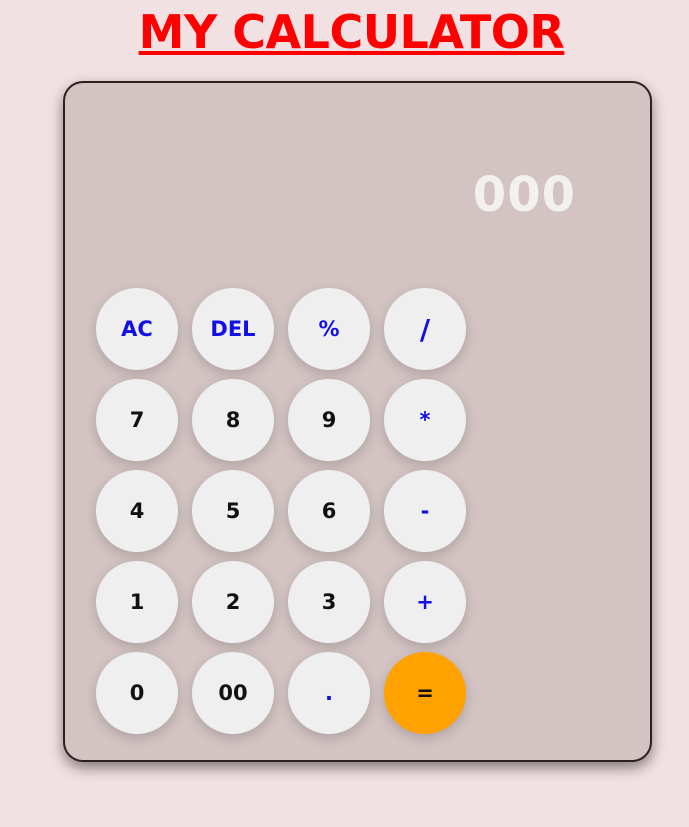  Describe the element at coordinates (329, 511) in the screenshot. I see `digit-6-button: 6` at that location.